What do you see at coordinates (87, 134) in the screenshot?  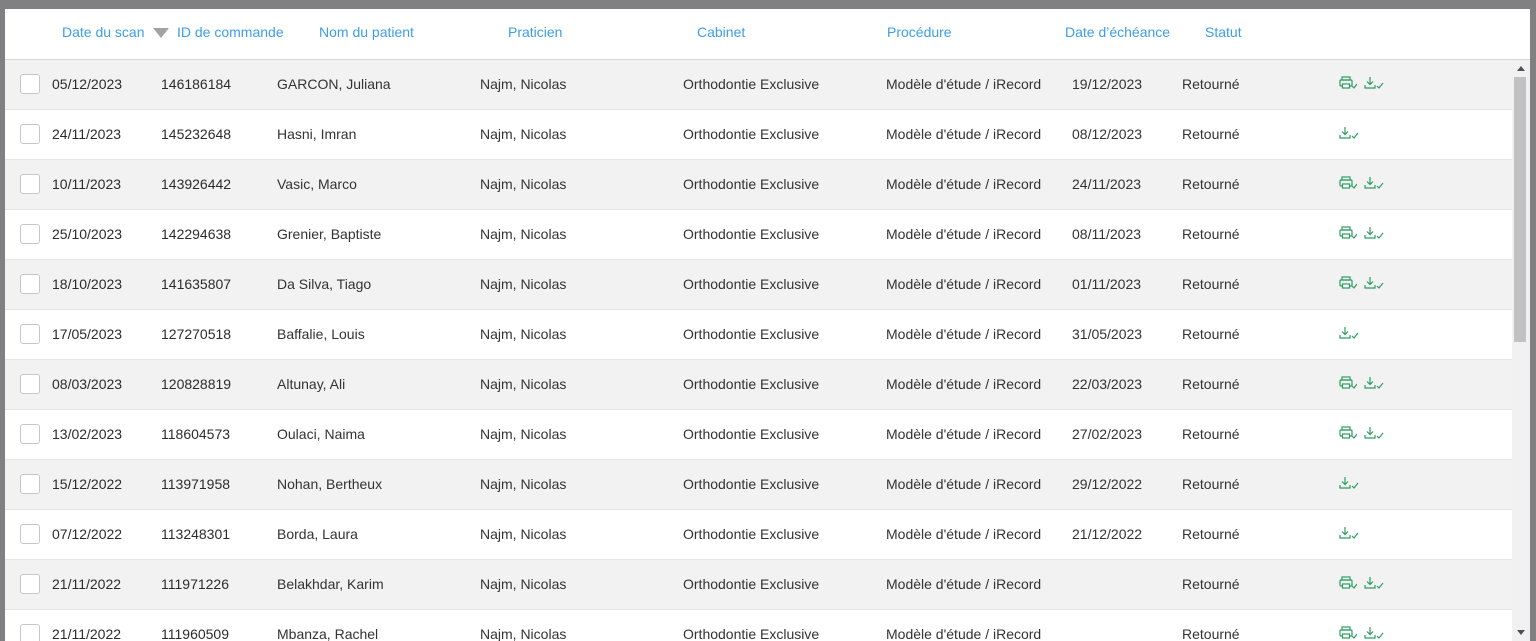 I see `cell-scan-date: 24/11/2023` at bounding box center [87, 134].